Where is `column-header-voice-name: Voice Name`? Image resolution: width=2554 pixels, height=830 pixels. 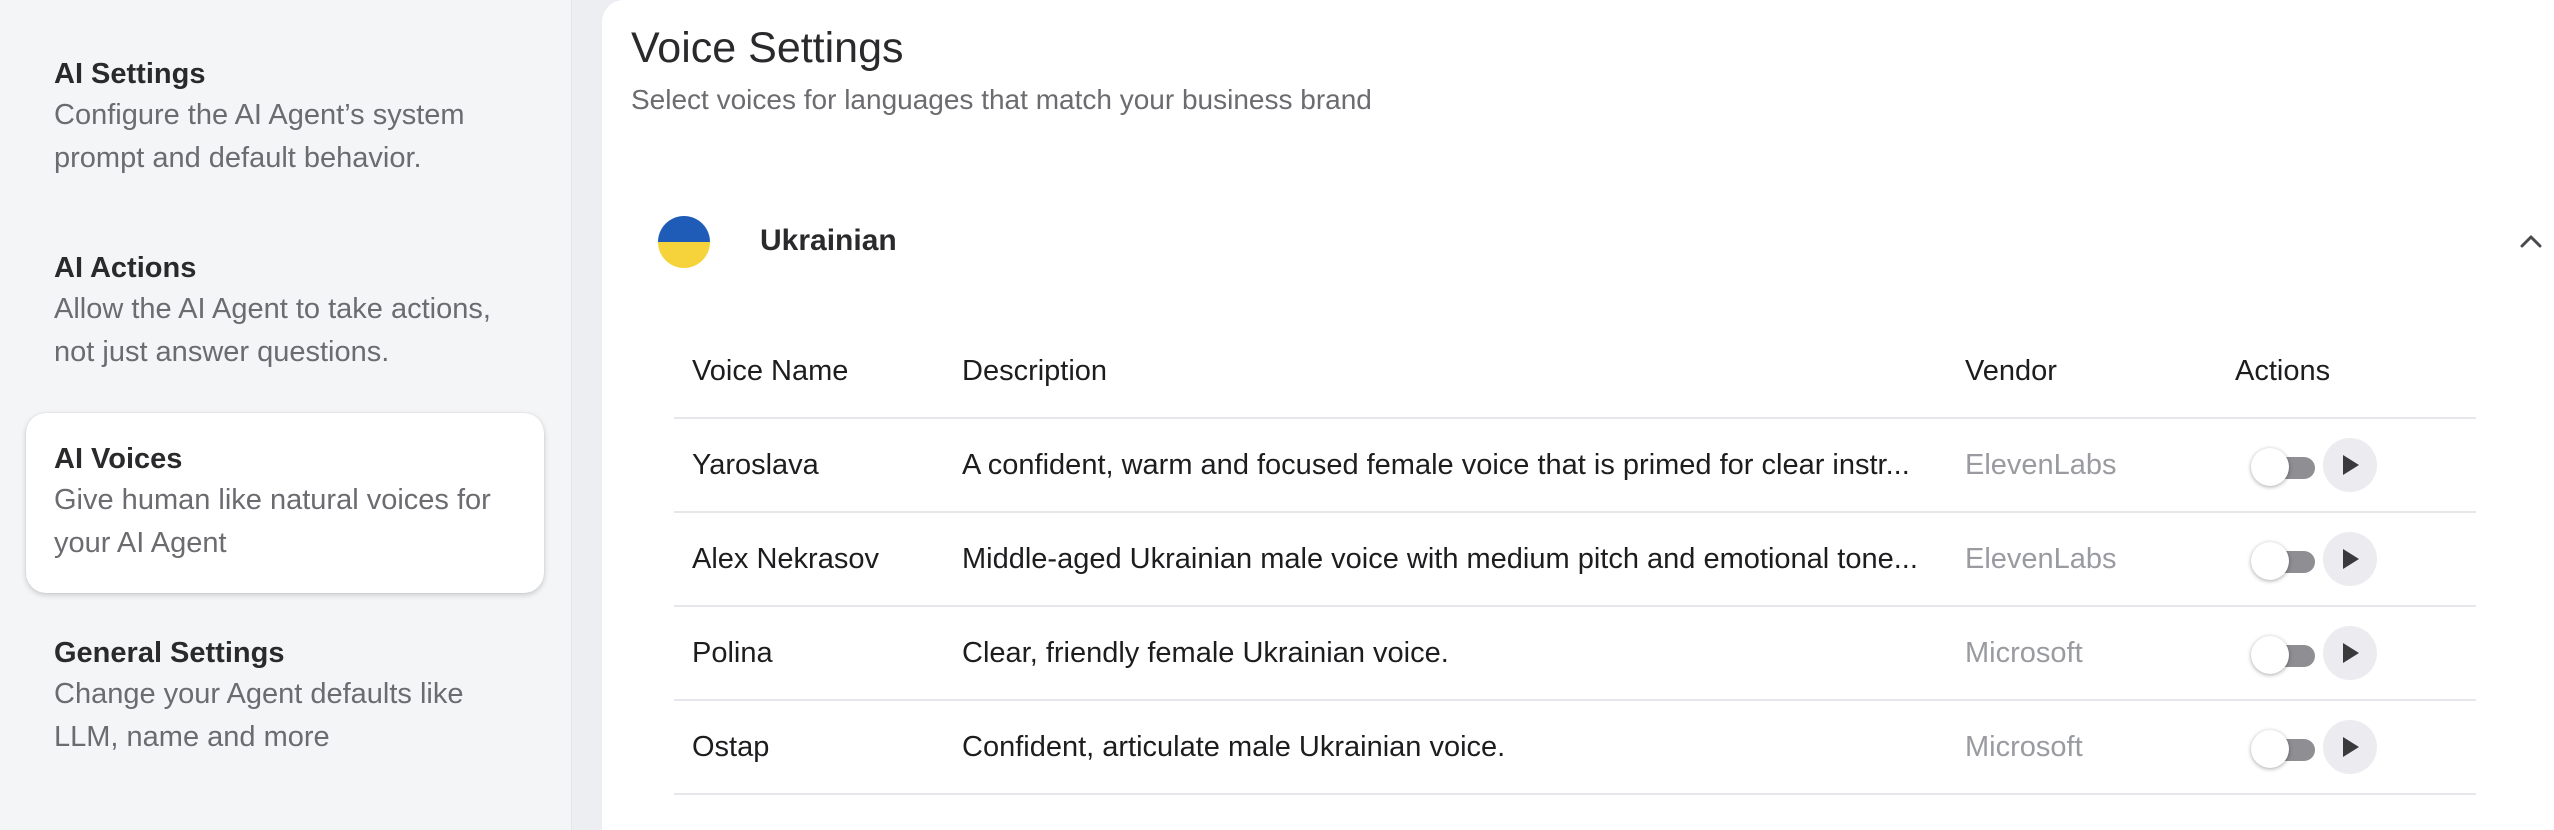 column-header-voice-name: Voice Name is located at coordinates (809, 372).